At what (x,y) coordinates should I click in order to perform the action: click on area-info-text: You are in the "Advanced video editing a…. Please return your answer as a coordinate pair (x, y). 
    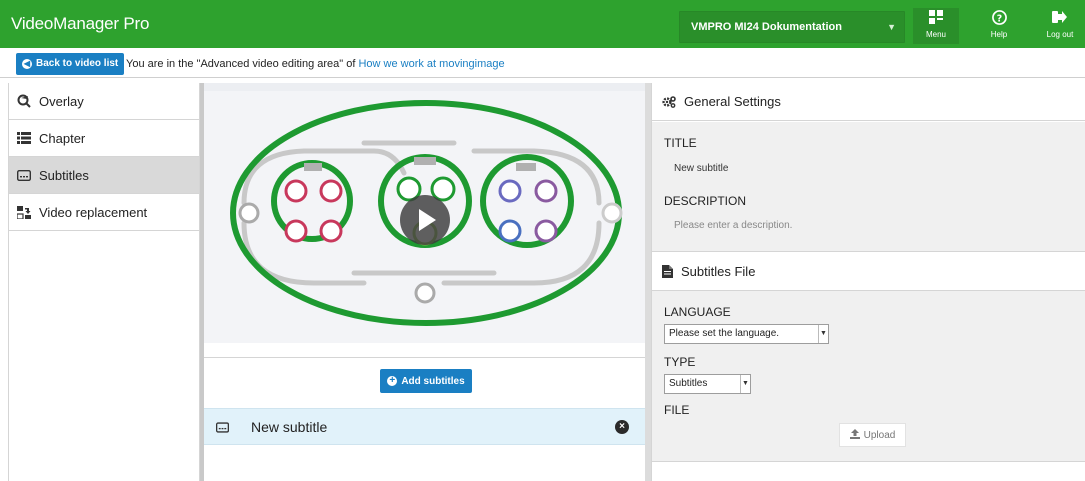
    Looking at the image, I should click on (241, 64).